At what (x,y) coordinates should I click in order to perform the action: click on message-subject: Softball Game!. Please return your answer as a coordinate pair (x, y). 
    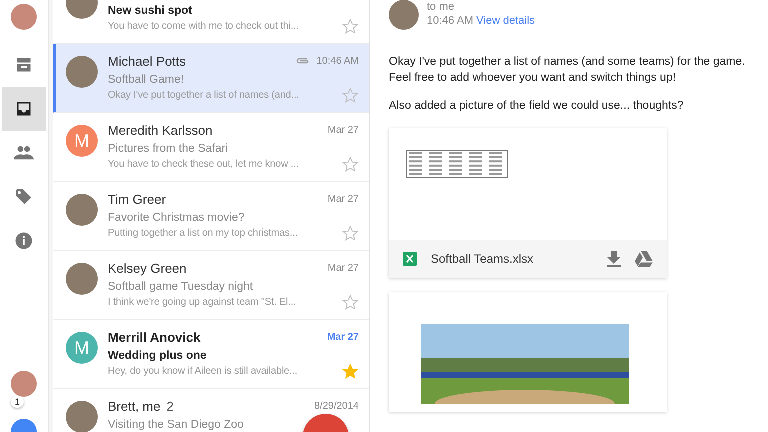
    Looking at the image, I should click on (146, 80).